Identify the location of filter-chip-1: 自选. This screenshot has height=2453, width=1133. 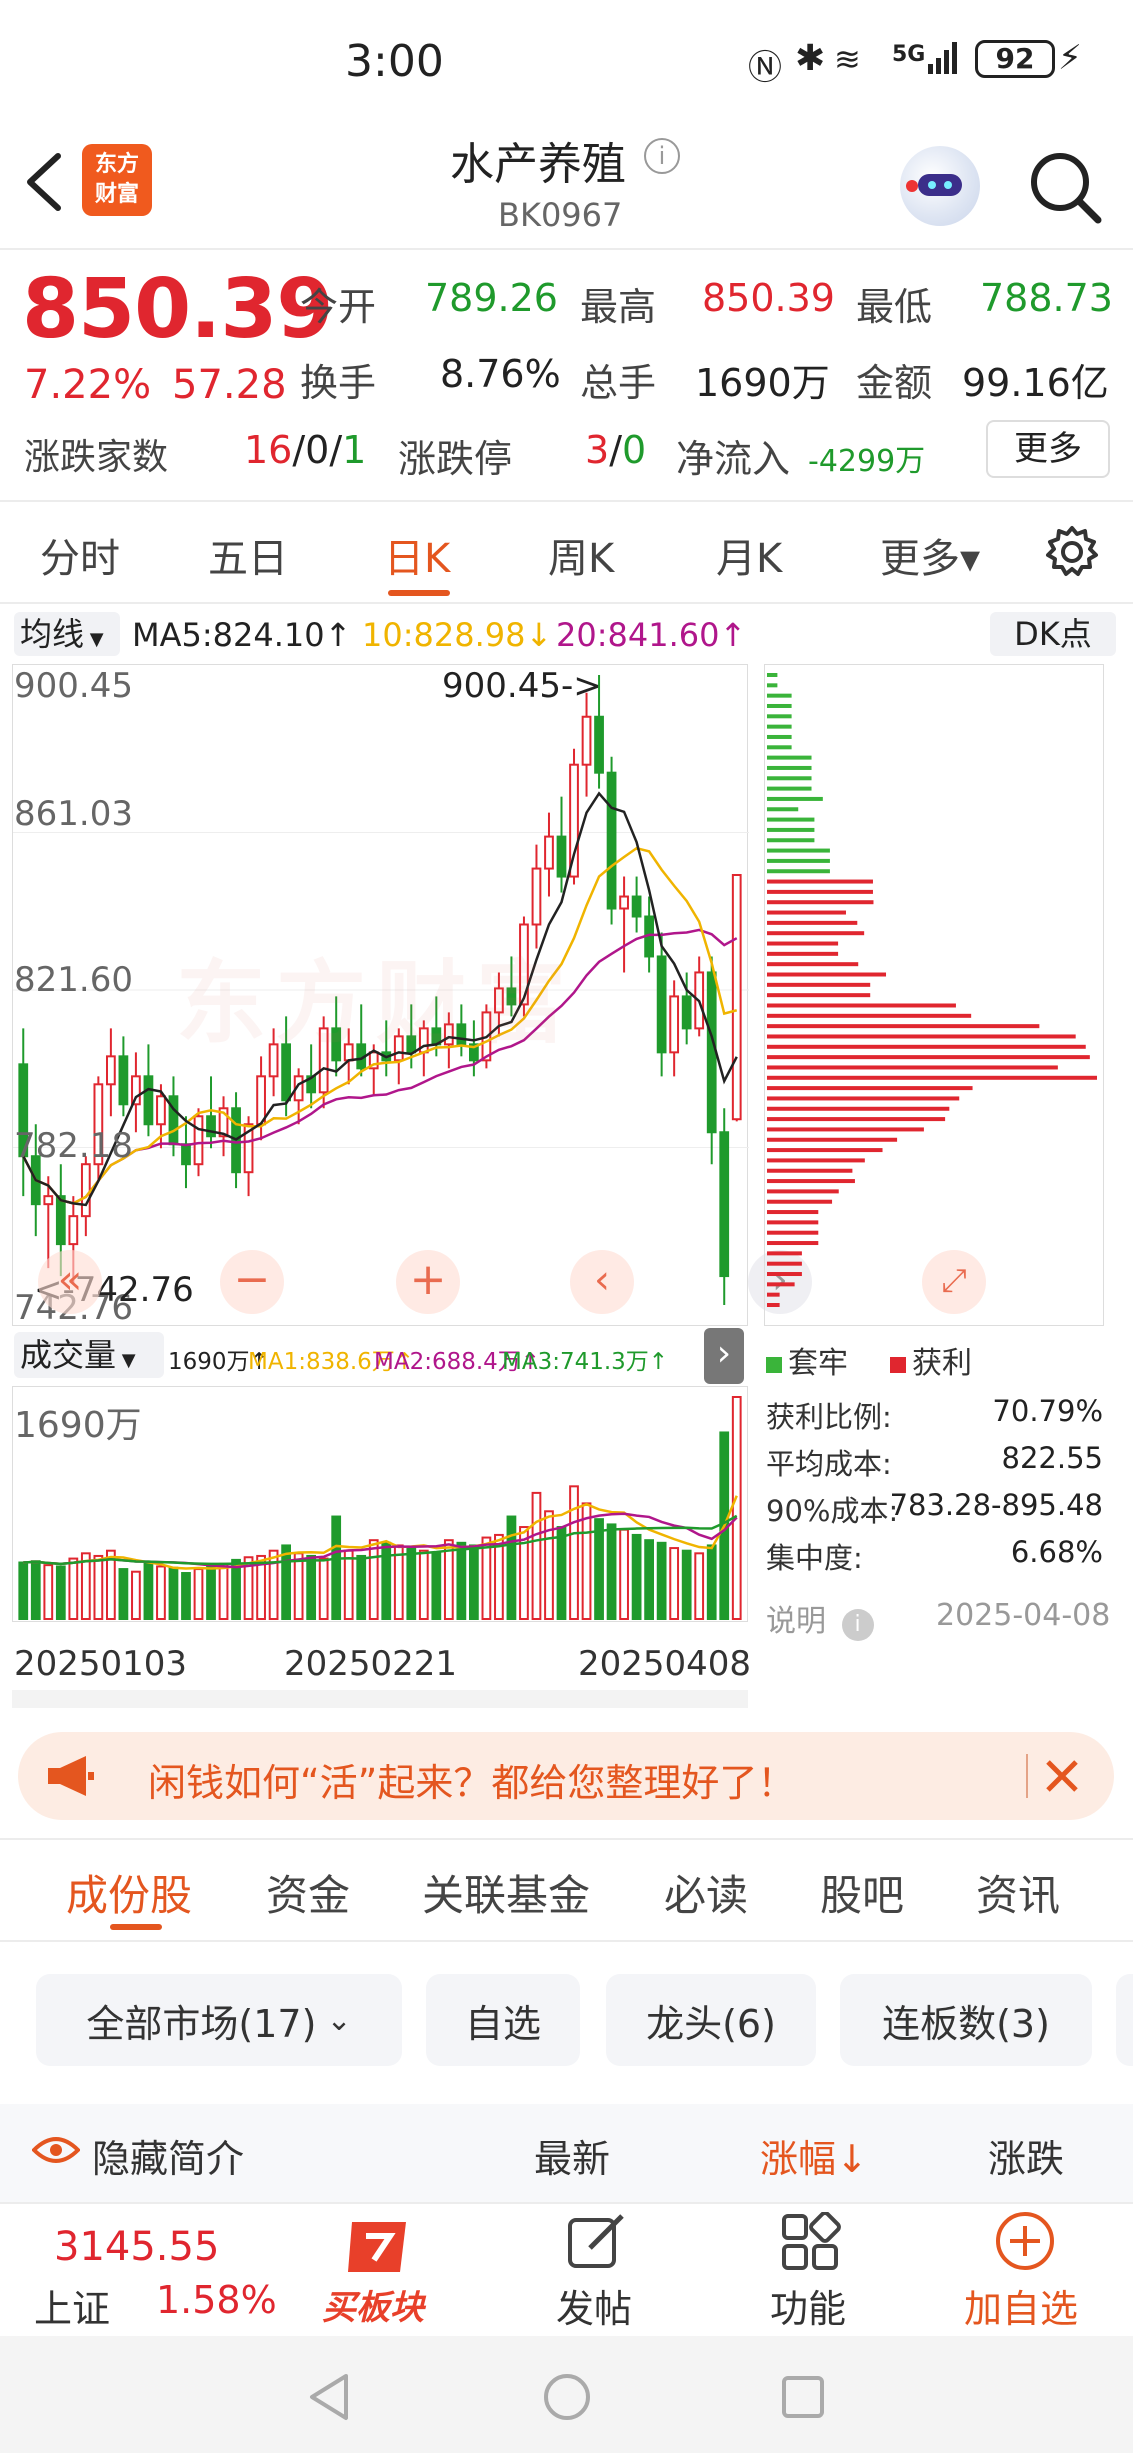
(503, 2020).